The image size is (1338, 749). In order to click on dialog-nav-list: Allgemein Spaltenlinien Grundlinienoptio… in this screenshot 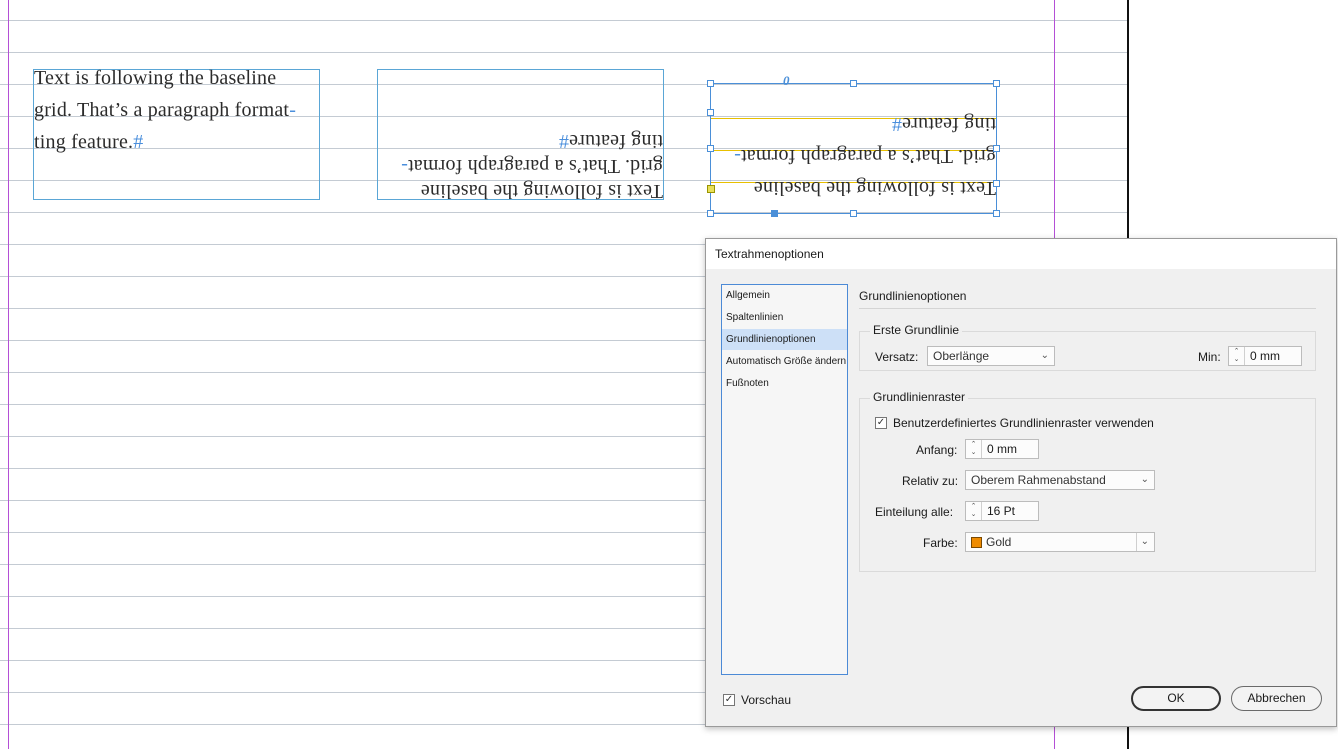, I will do `click(784, 479)`.